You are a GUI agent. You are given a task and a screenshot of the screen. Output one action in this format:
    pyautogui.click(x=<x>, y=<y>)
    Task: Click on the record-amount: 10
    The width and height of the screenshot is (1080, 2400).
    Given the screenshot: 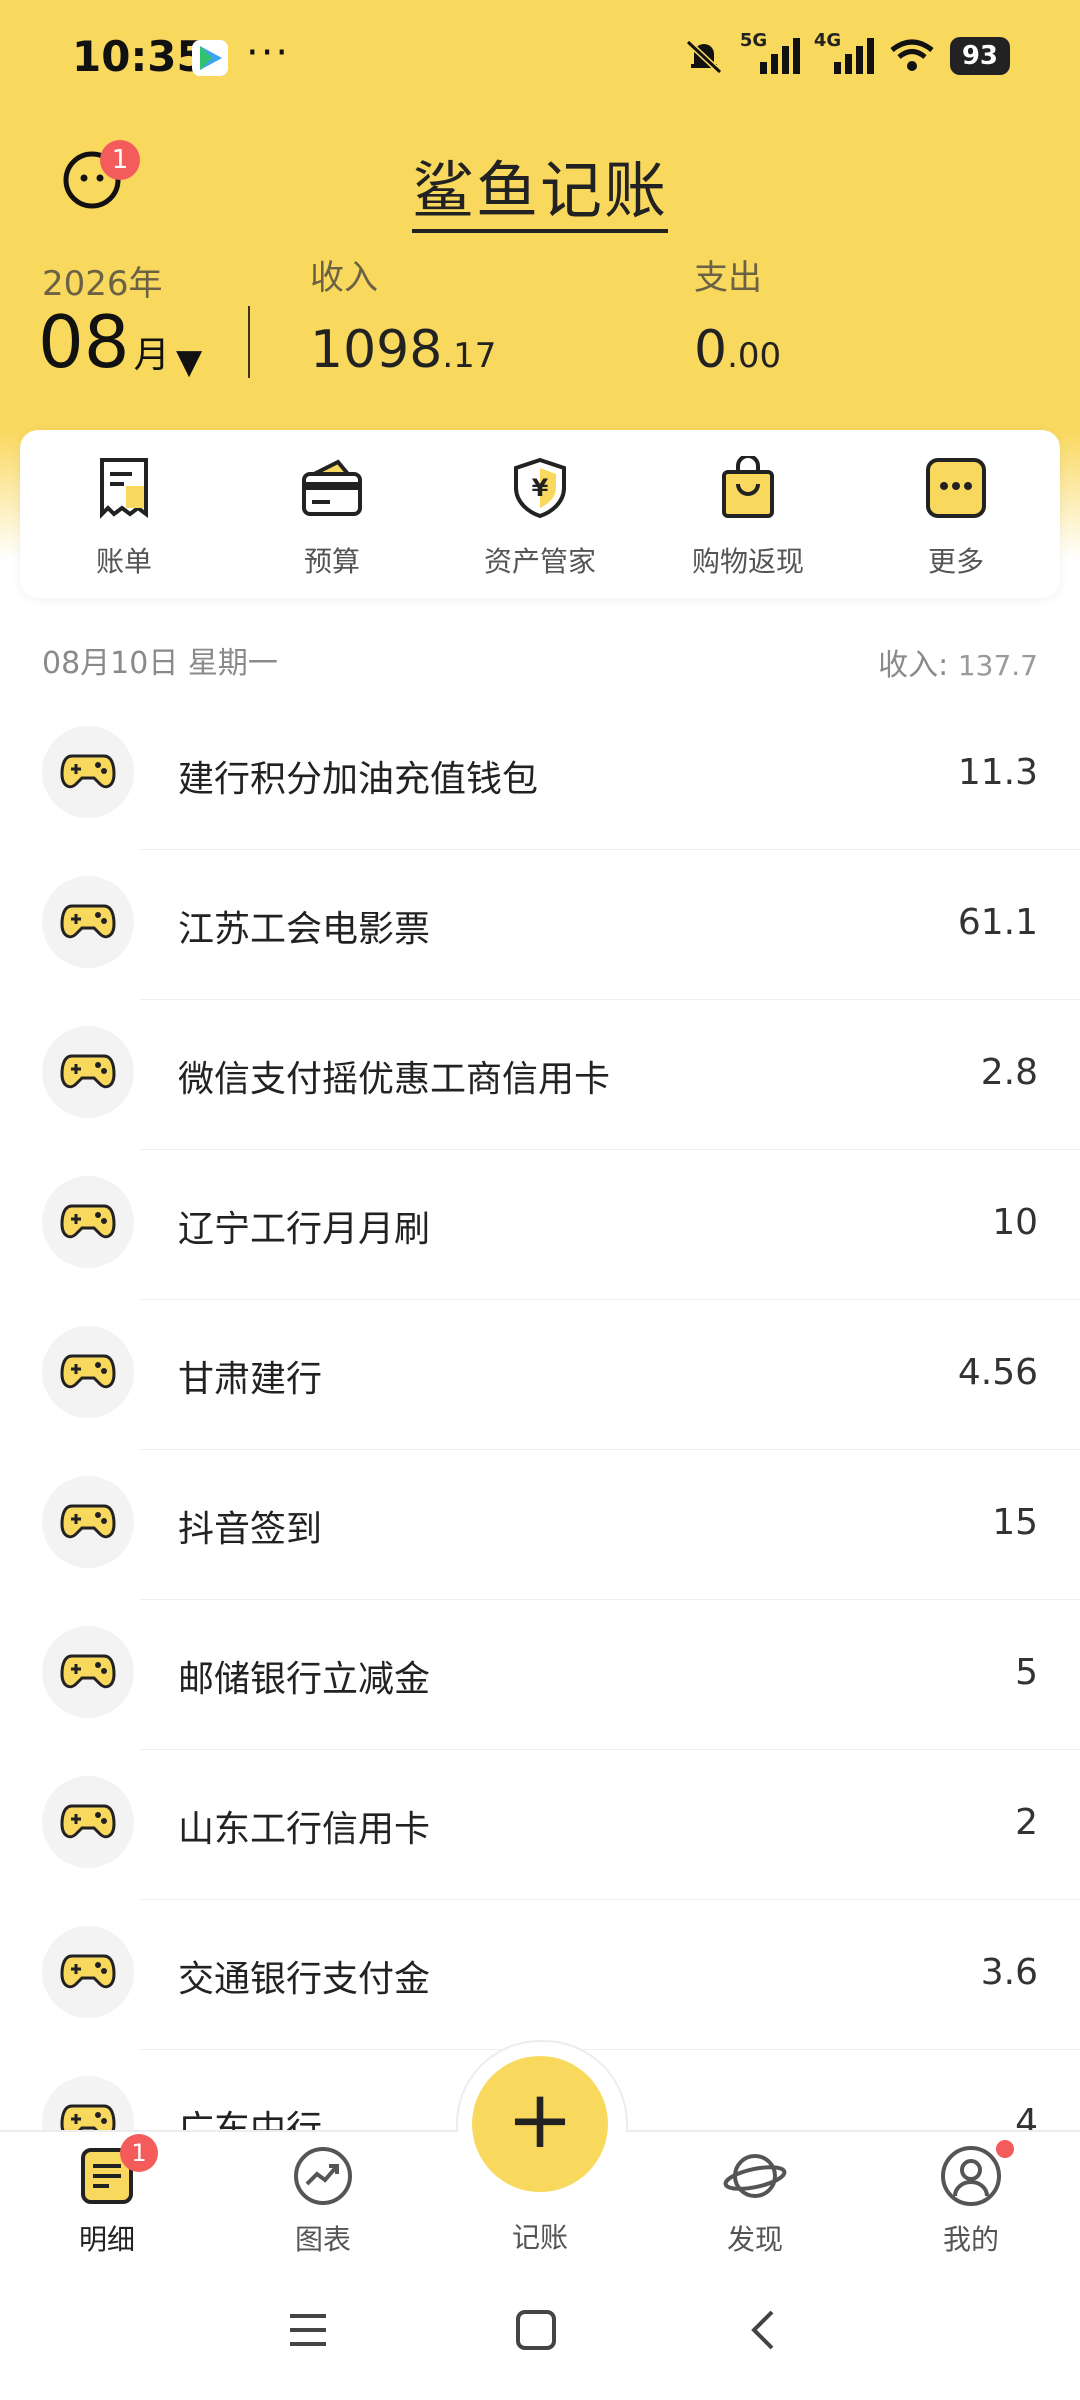 What is the action you would take?
    pyautogui.click(x=1015, y=1222)
    